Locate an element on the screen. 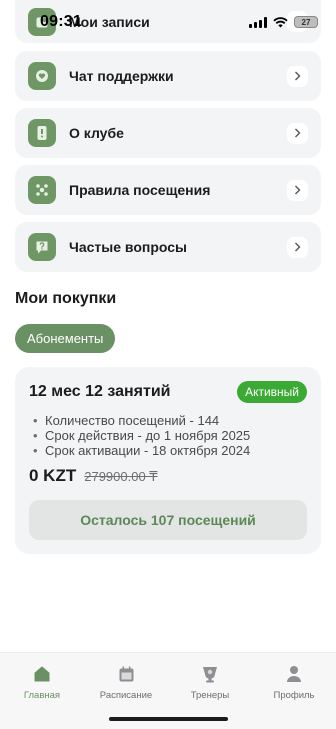 Image resolution: width=336 pixels, height=729 pixels. menu-item-label: Частые вопросы is located at coordinates (128, 247).